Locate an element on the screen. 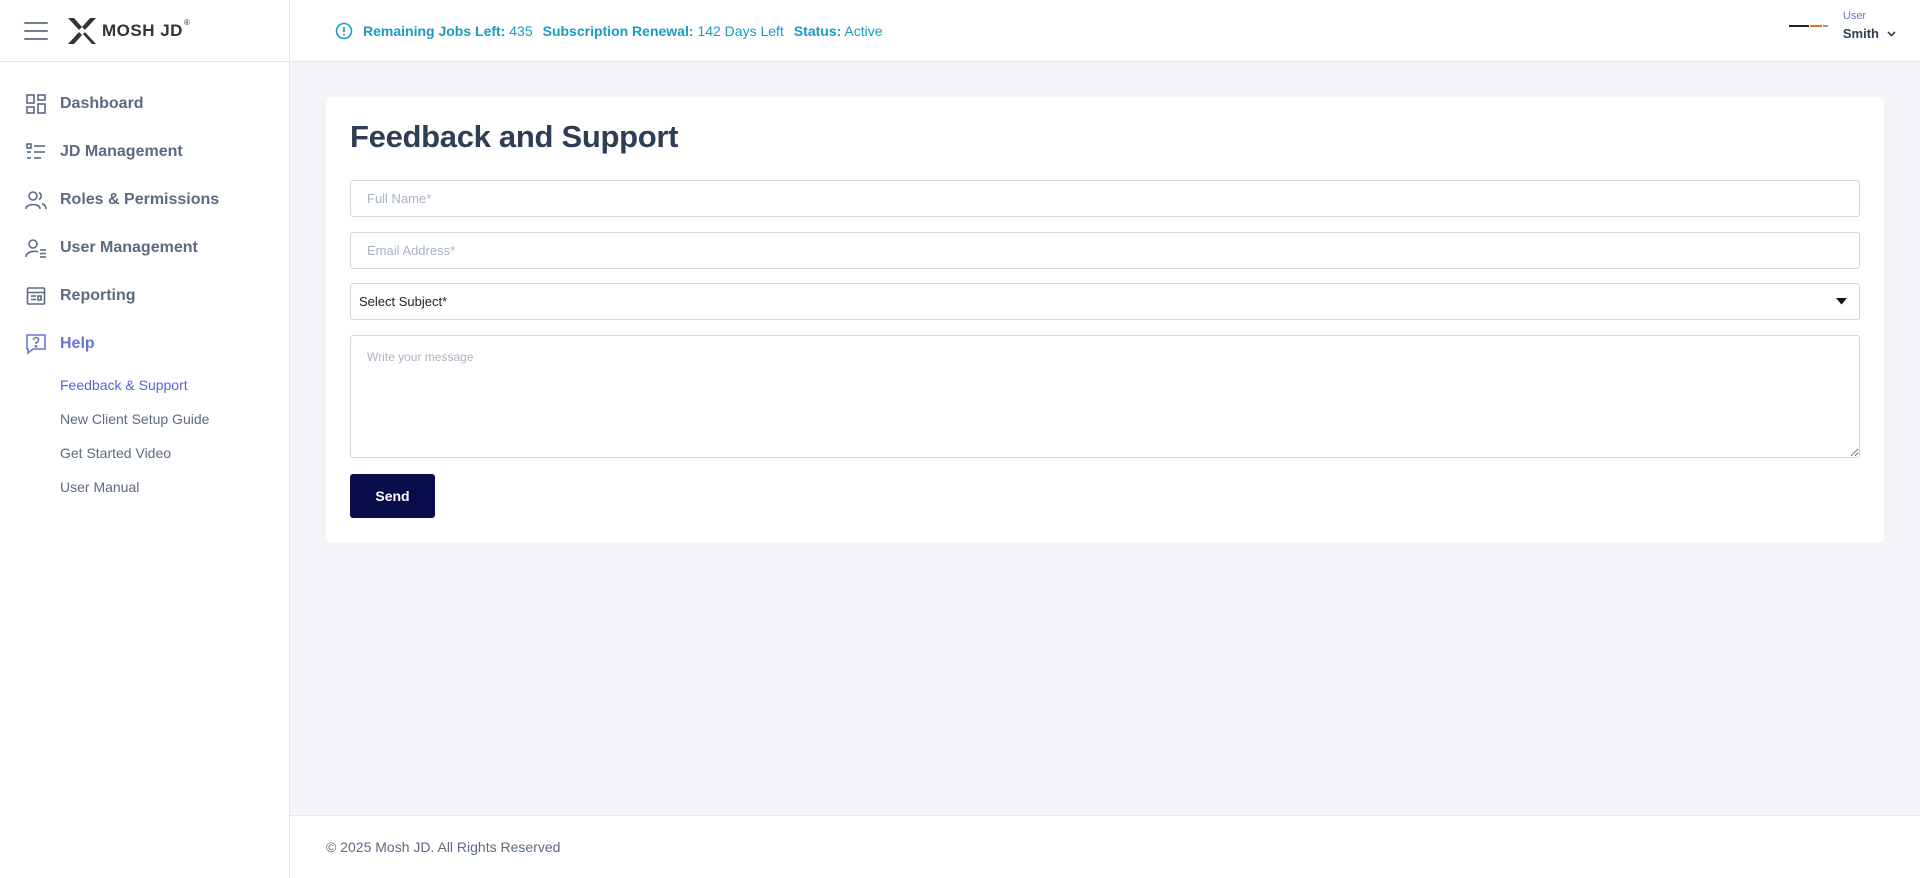  status-label: Status: is located at coordinates (817, 30).